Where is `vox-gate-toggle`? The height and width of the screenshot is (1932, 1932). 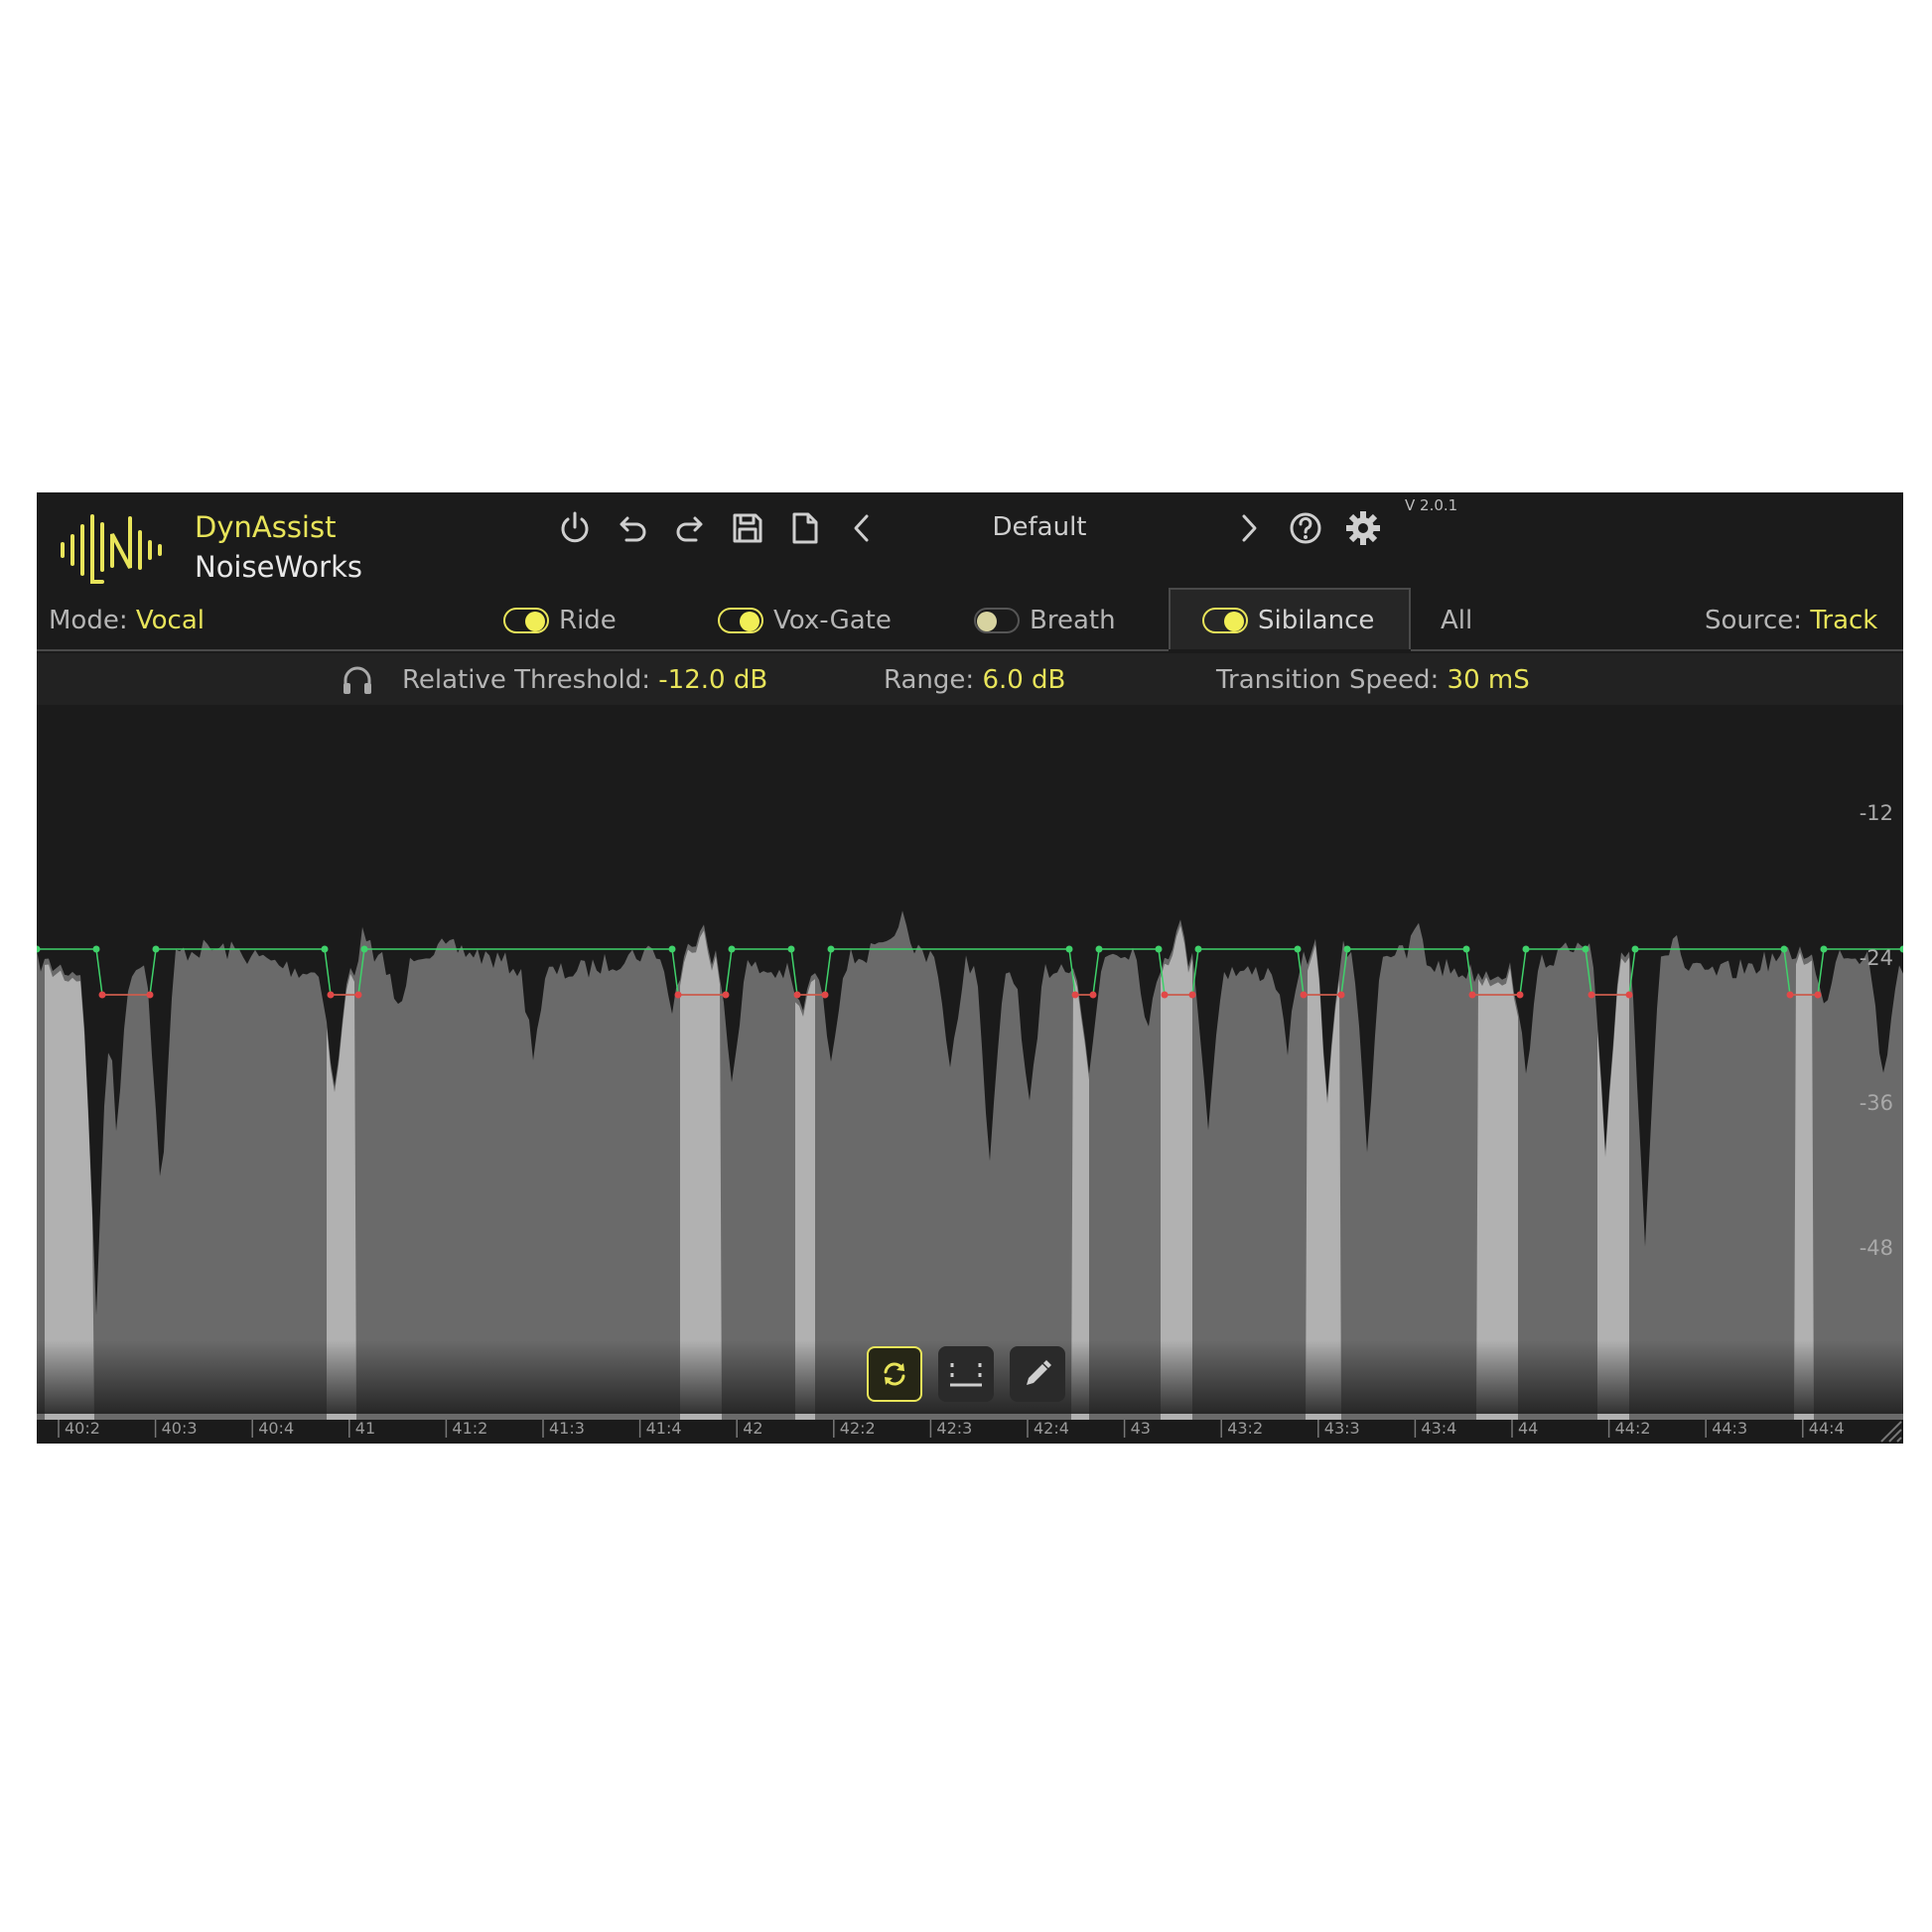 vox-gate-toggle is located at coordinates (740, 621).